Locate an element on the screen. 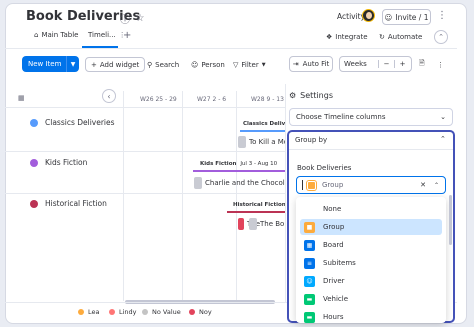 This screenshot has width=474, height=327. timeline-columns-section: Choose Timeline columns ⌄ is located at coordinates (371, 117).